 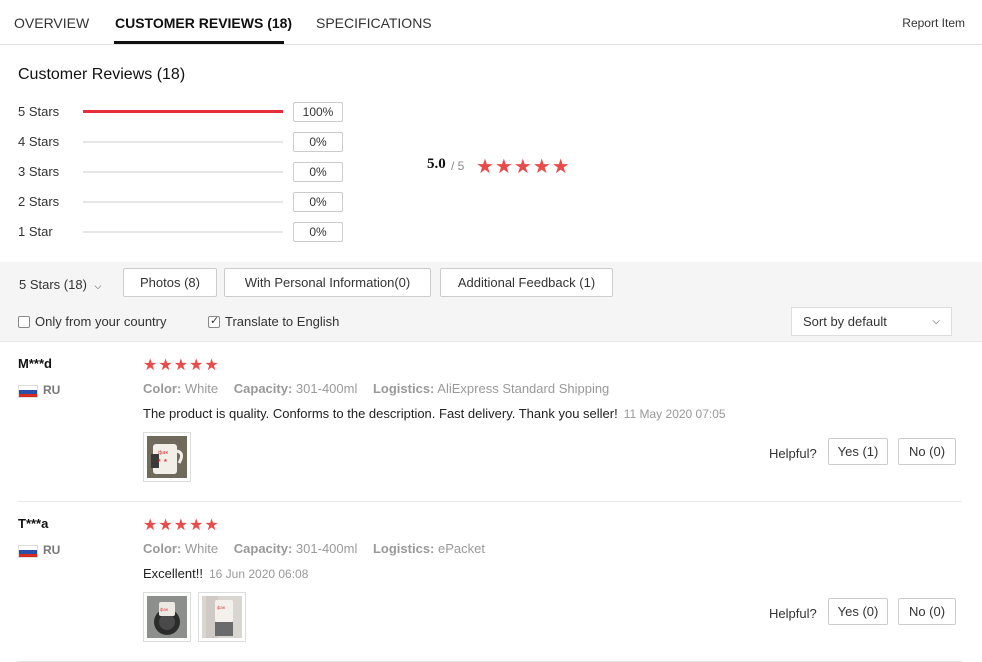 I want to click on review-date: 11 May 2020 07:05, so click(x=674, y=414).